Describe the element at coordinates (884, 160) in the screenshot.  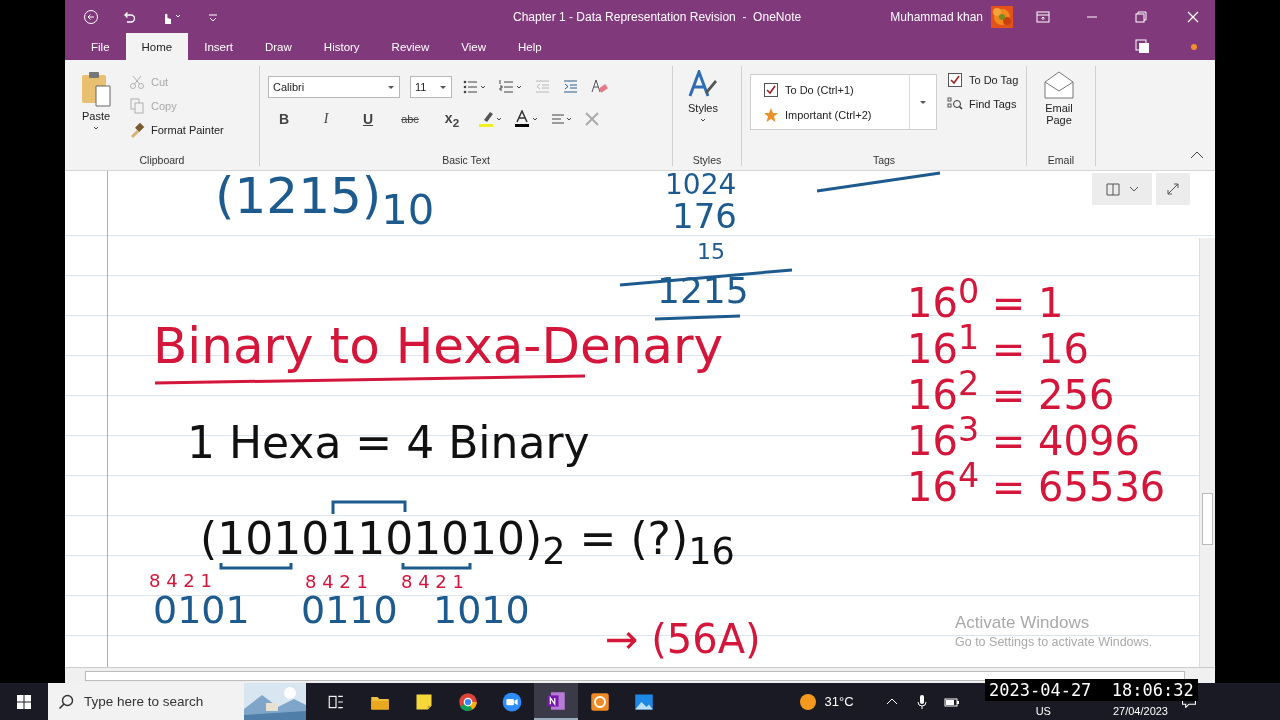
I see `group-label: Tags` at that location.